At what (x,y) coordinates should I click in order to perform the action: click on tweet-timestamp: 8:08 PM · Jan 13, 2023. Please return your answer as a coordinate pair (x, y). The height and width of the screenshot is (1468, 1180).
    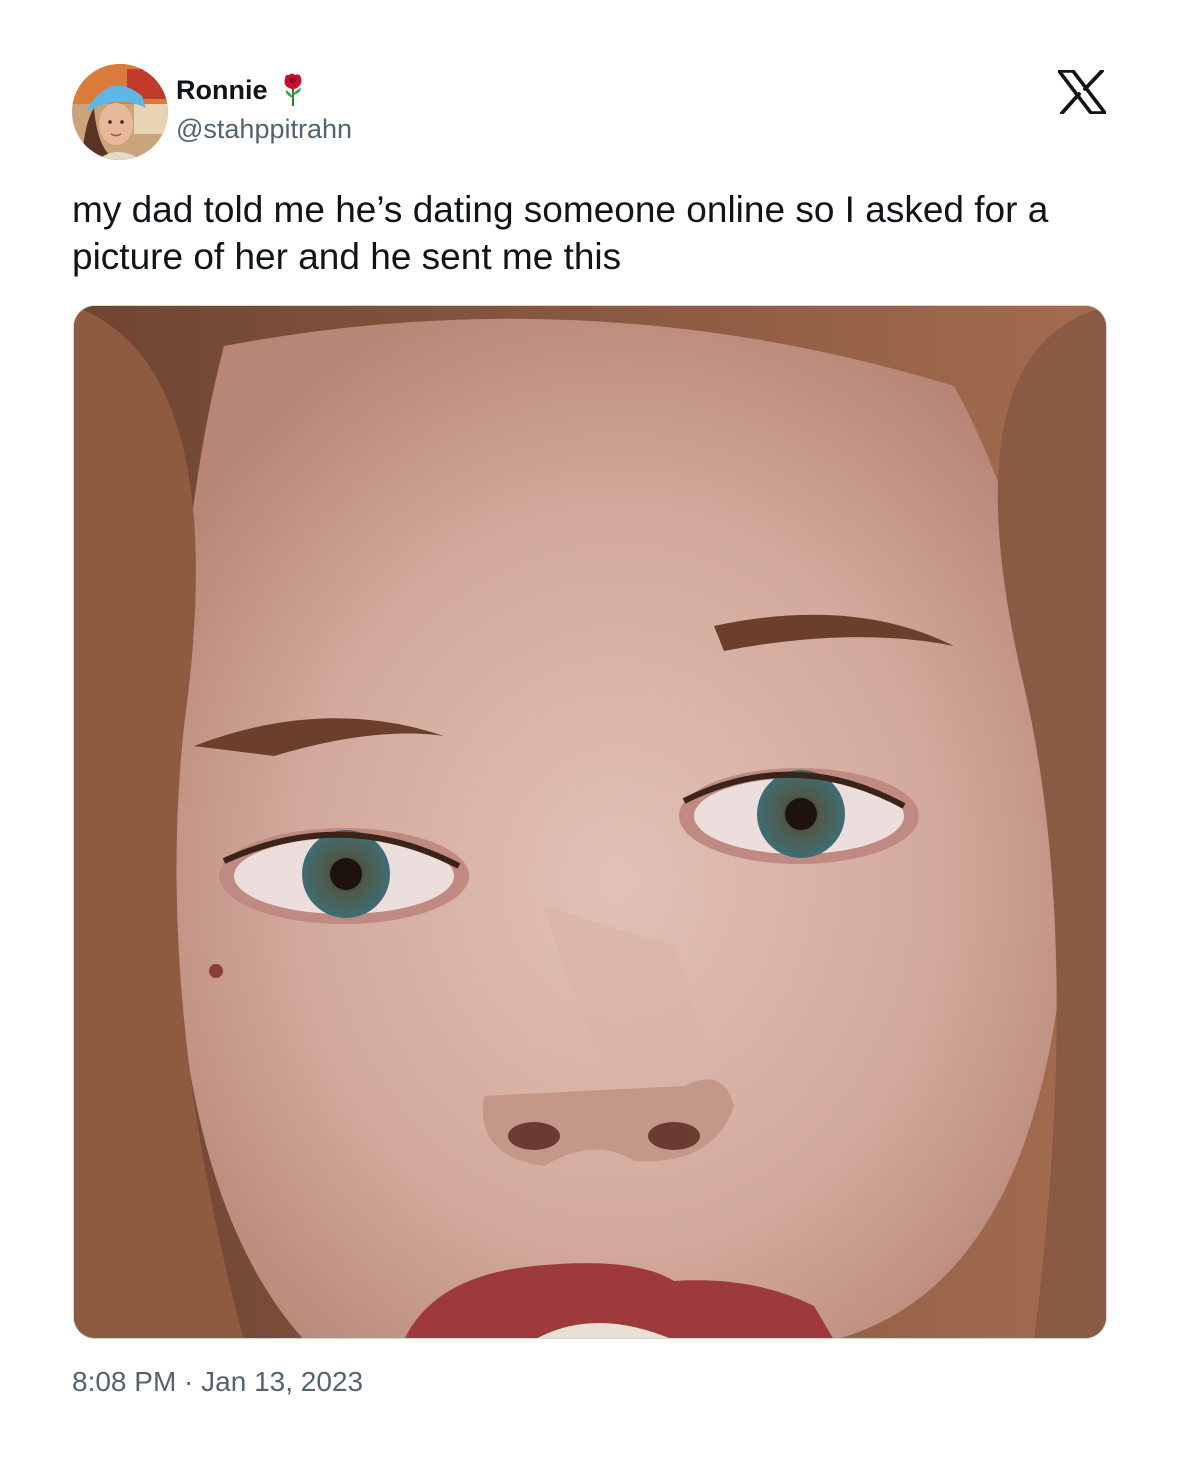
    Looking at the image, I should click on (217, 1382).